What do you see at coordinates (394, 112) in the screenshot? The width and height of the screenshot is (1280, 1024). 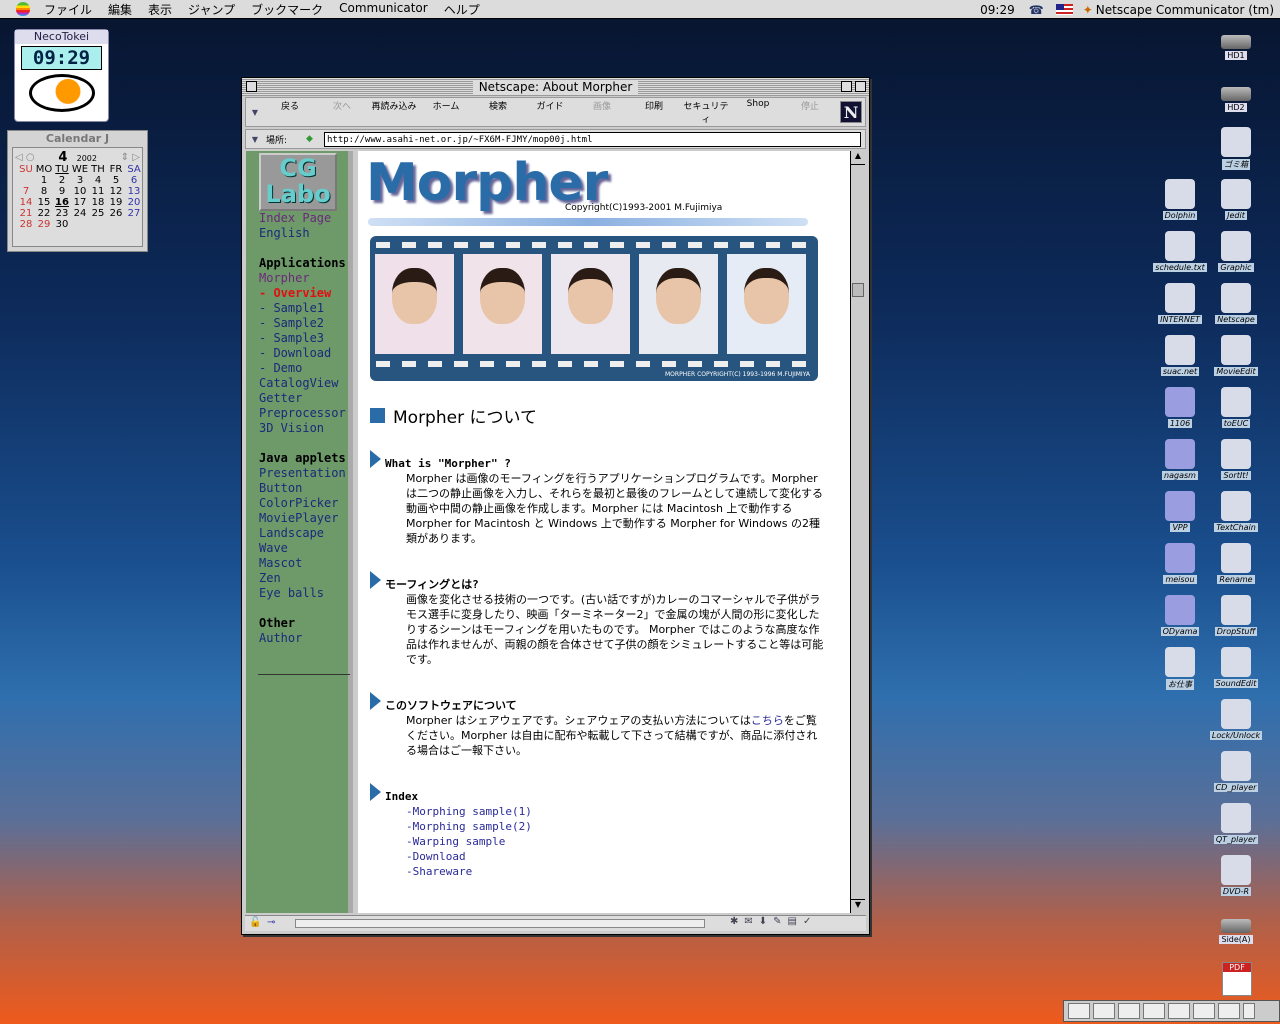 I see `toolbar-button: 再読み込み` at bounding box center [394, 112].